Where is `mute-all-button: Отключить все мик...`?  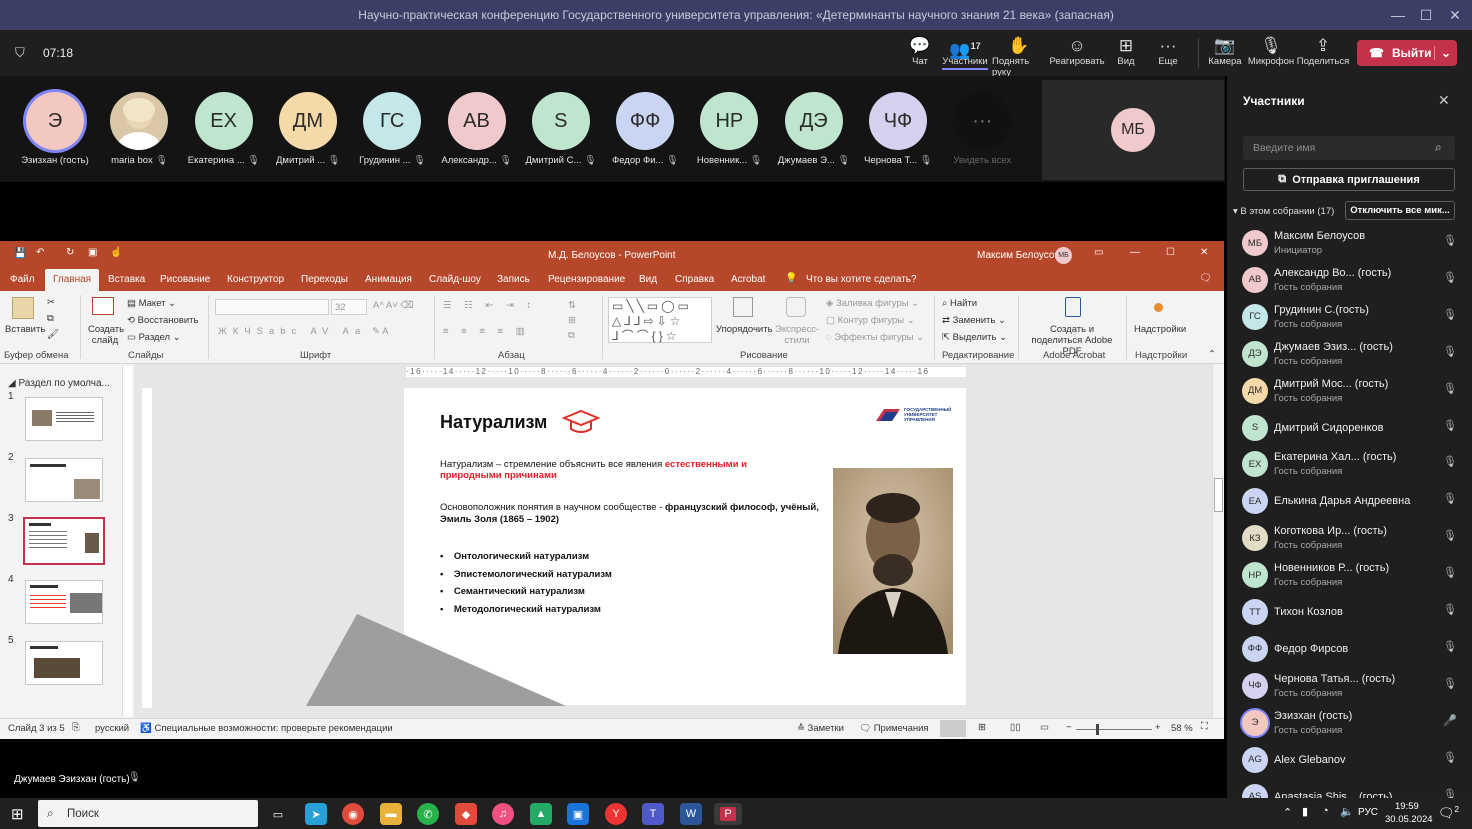 mute-all-button: Отключить все мик... is located at coordinates (1400, 210).